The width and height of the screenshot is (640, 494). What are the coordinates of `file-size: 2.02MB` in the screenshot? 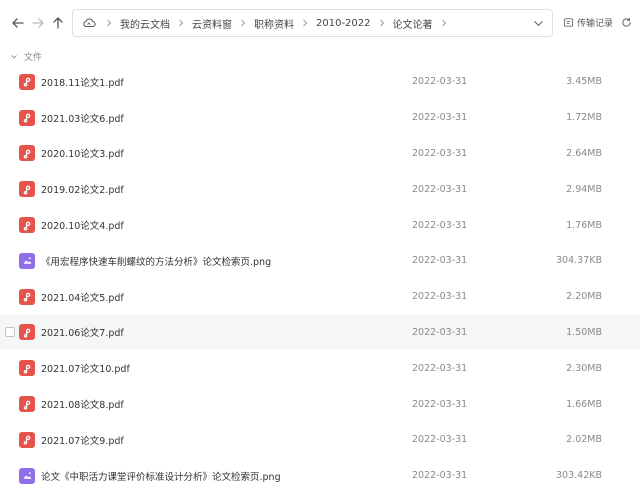 It's located at (584, 440).